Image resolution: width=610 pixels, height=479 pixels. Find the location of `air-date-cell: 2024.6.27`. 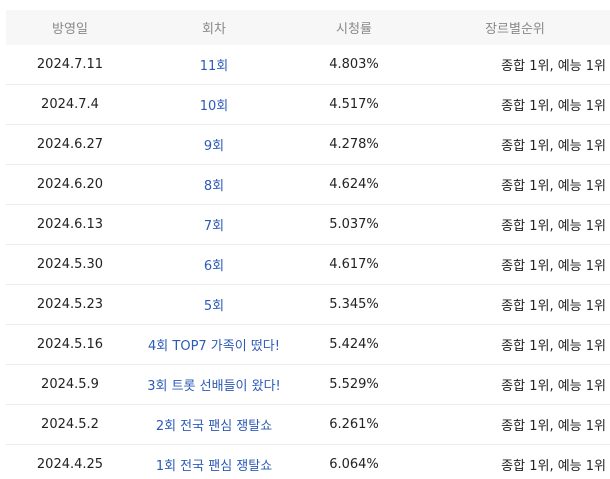

air-date-cell: 2024.6.27 is located at coordinates (70, 144).